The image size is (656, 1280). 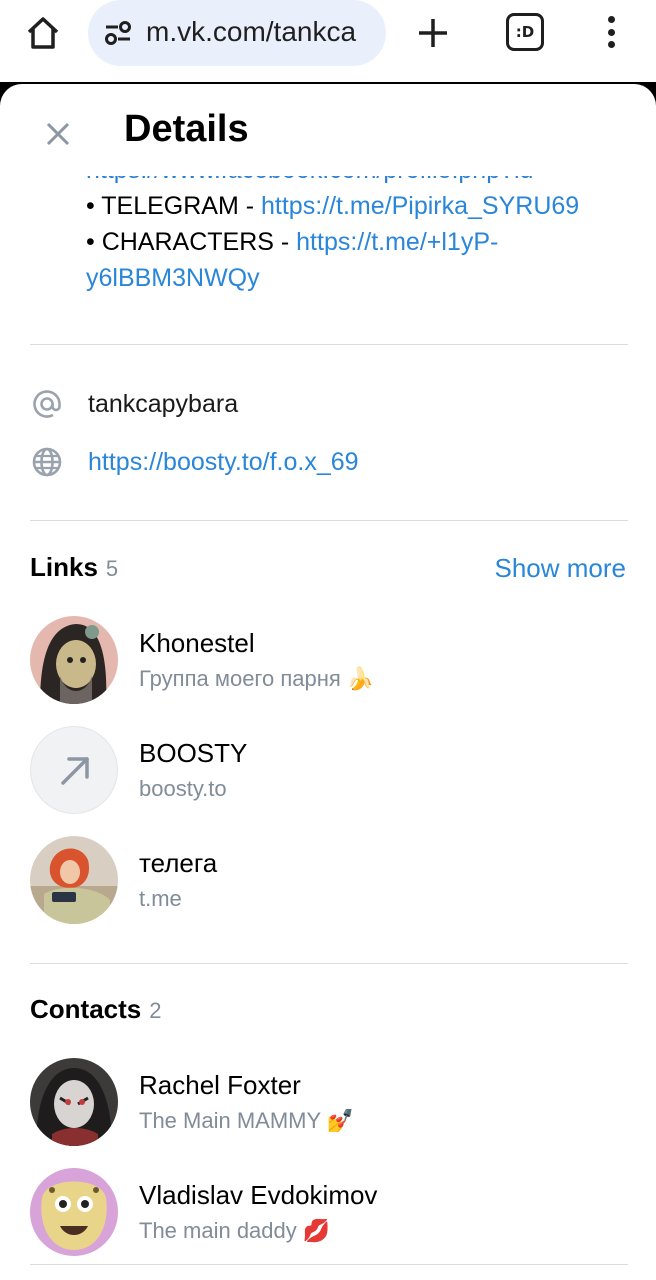 What do you see at coordinates (183, 788) in the screenshot?
I see `link-description: boosty.to` at bounding box center [183, 788].